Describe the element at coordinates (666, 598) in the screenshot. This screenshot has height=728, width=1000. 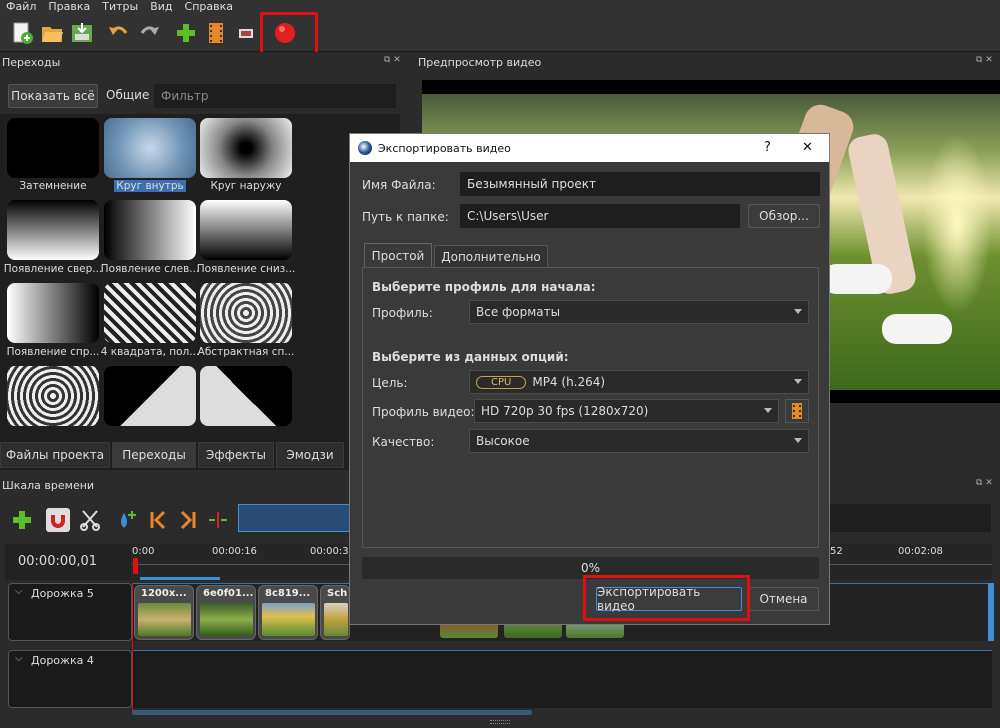
I see `highlight-export-button` at that location.